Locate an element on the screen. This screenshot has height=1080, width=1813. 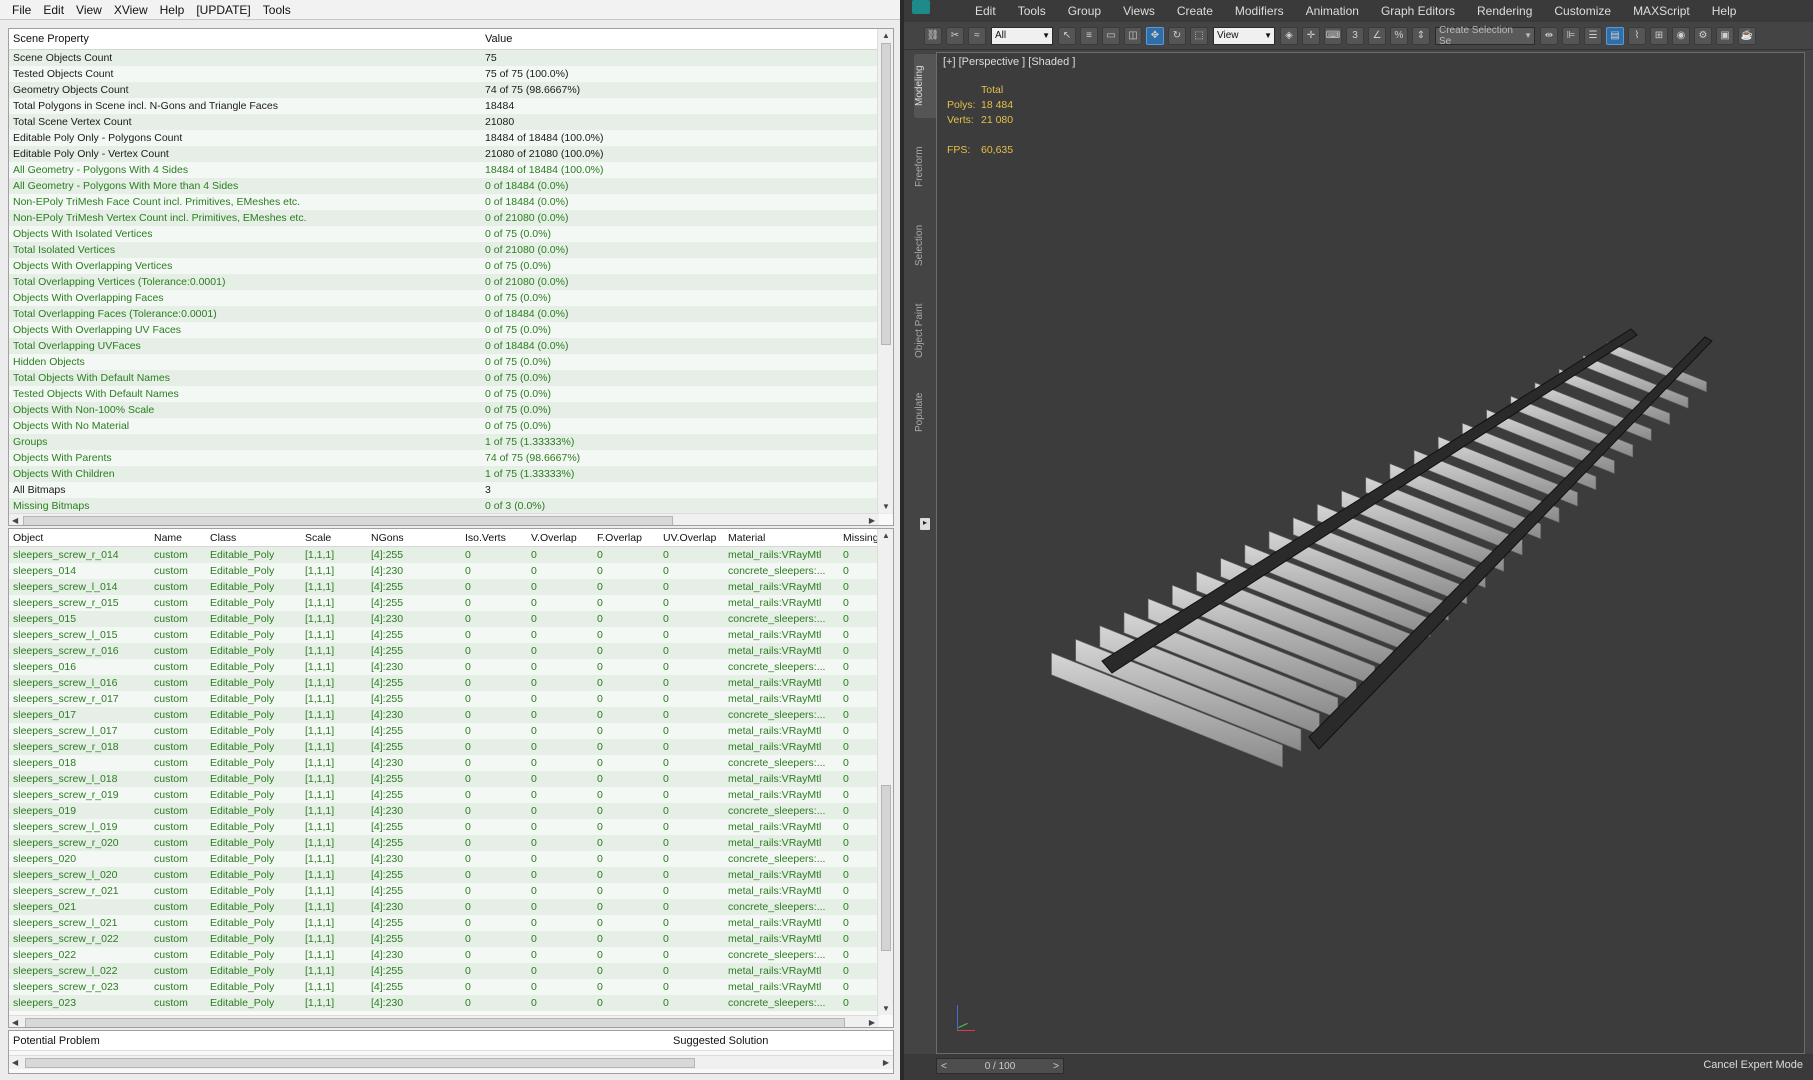
rendered-frame-window-icon: ▣ is located at coordinates (1725, 35).